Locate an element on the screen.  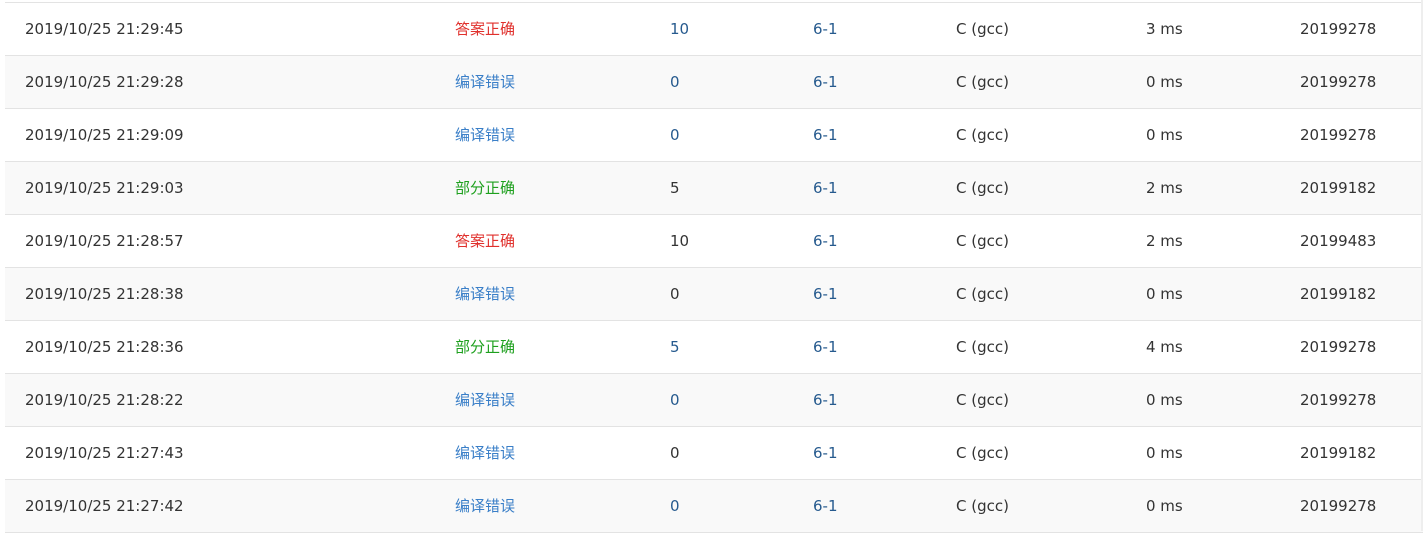
runtime: 3 ms is located at coordinates (1164, 29).